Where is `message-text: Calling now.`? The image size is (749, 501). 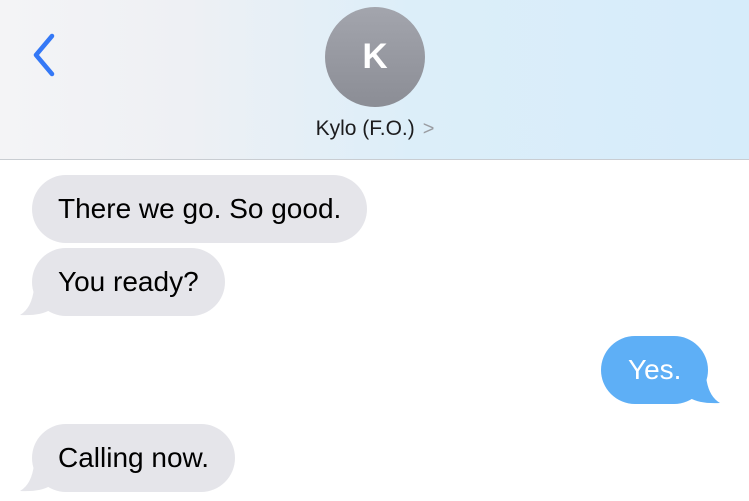
message-text: Calling now. is located at coordinates (133, 457).